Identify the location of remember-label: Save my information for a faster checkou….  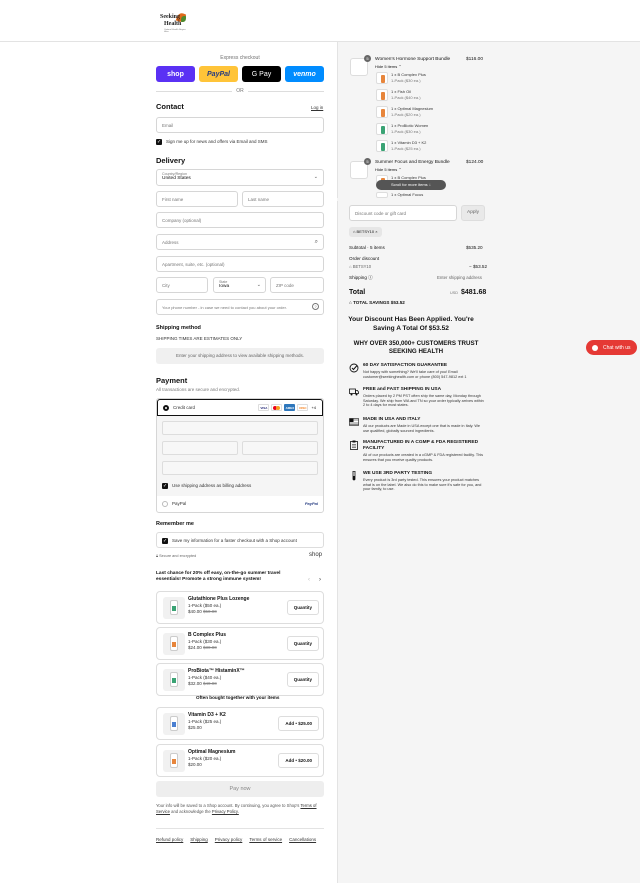
(234, 540).